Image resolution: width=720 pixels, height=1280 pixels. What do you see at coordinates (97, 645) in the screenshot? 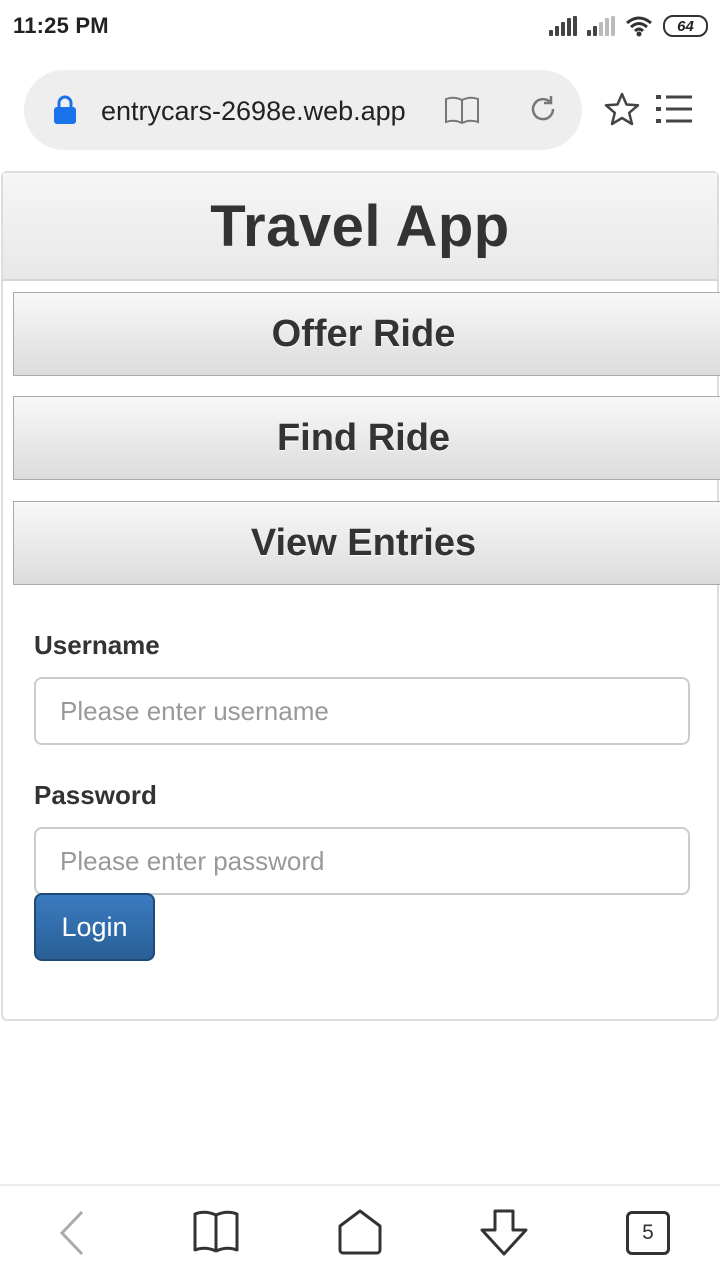
I see `username-label: Username` at bounding box center [97, 645].